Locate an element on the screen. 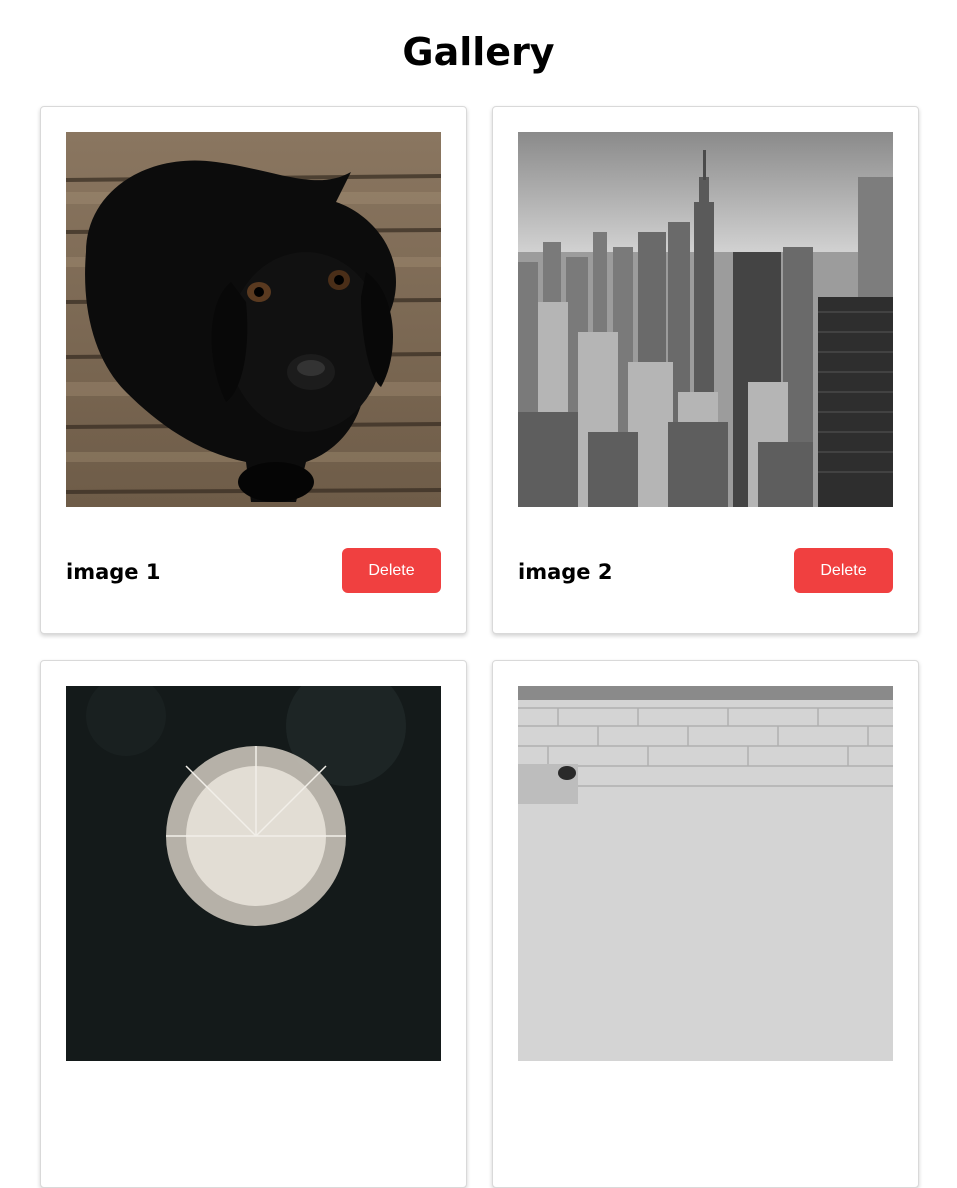  gallery-image-dandelion is located at coordinates (253, 873).